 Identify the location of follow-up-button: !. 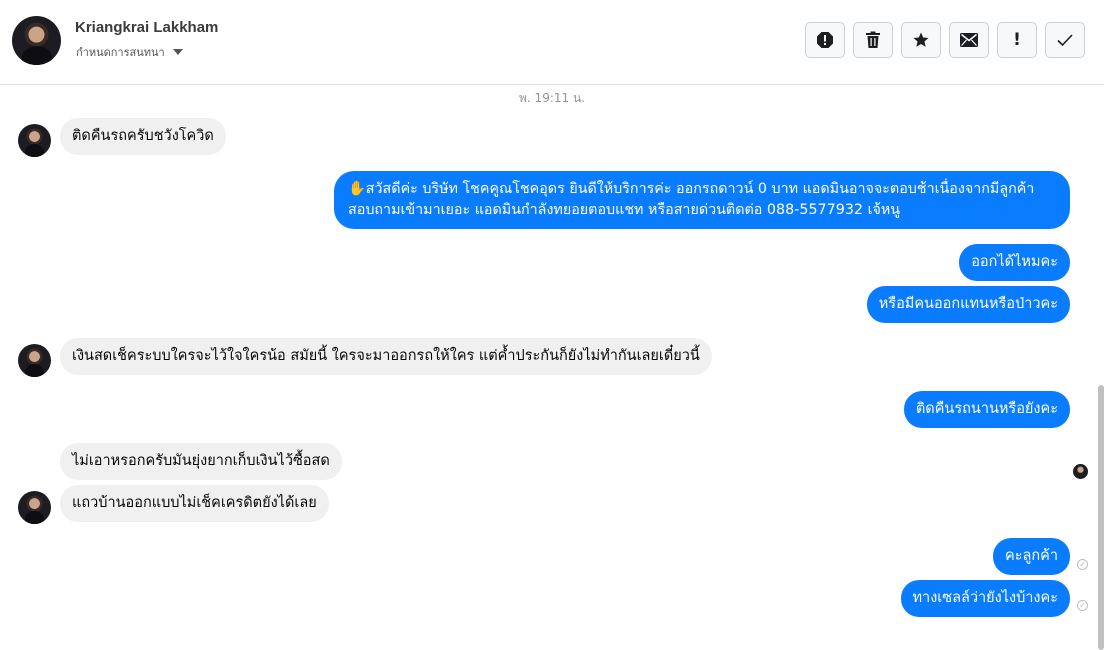
(1017, 40).